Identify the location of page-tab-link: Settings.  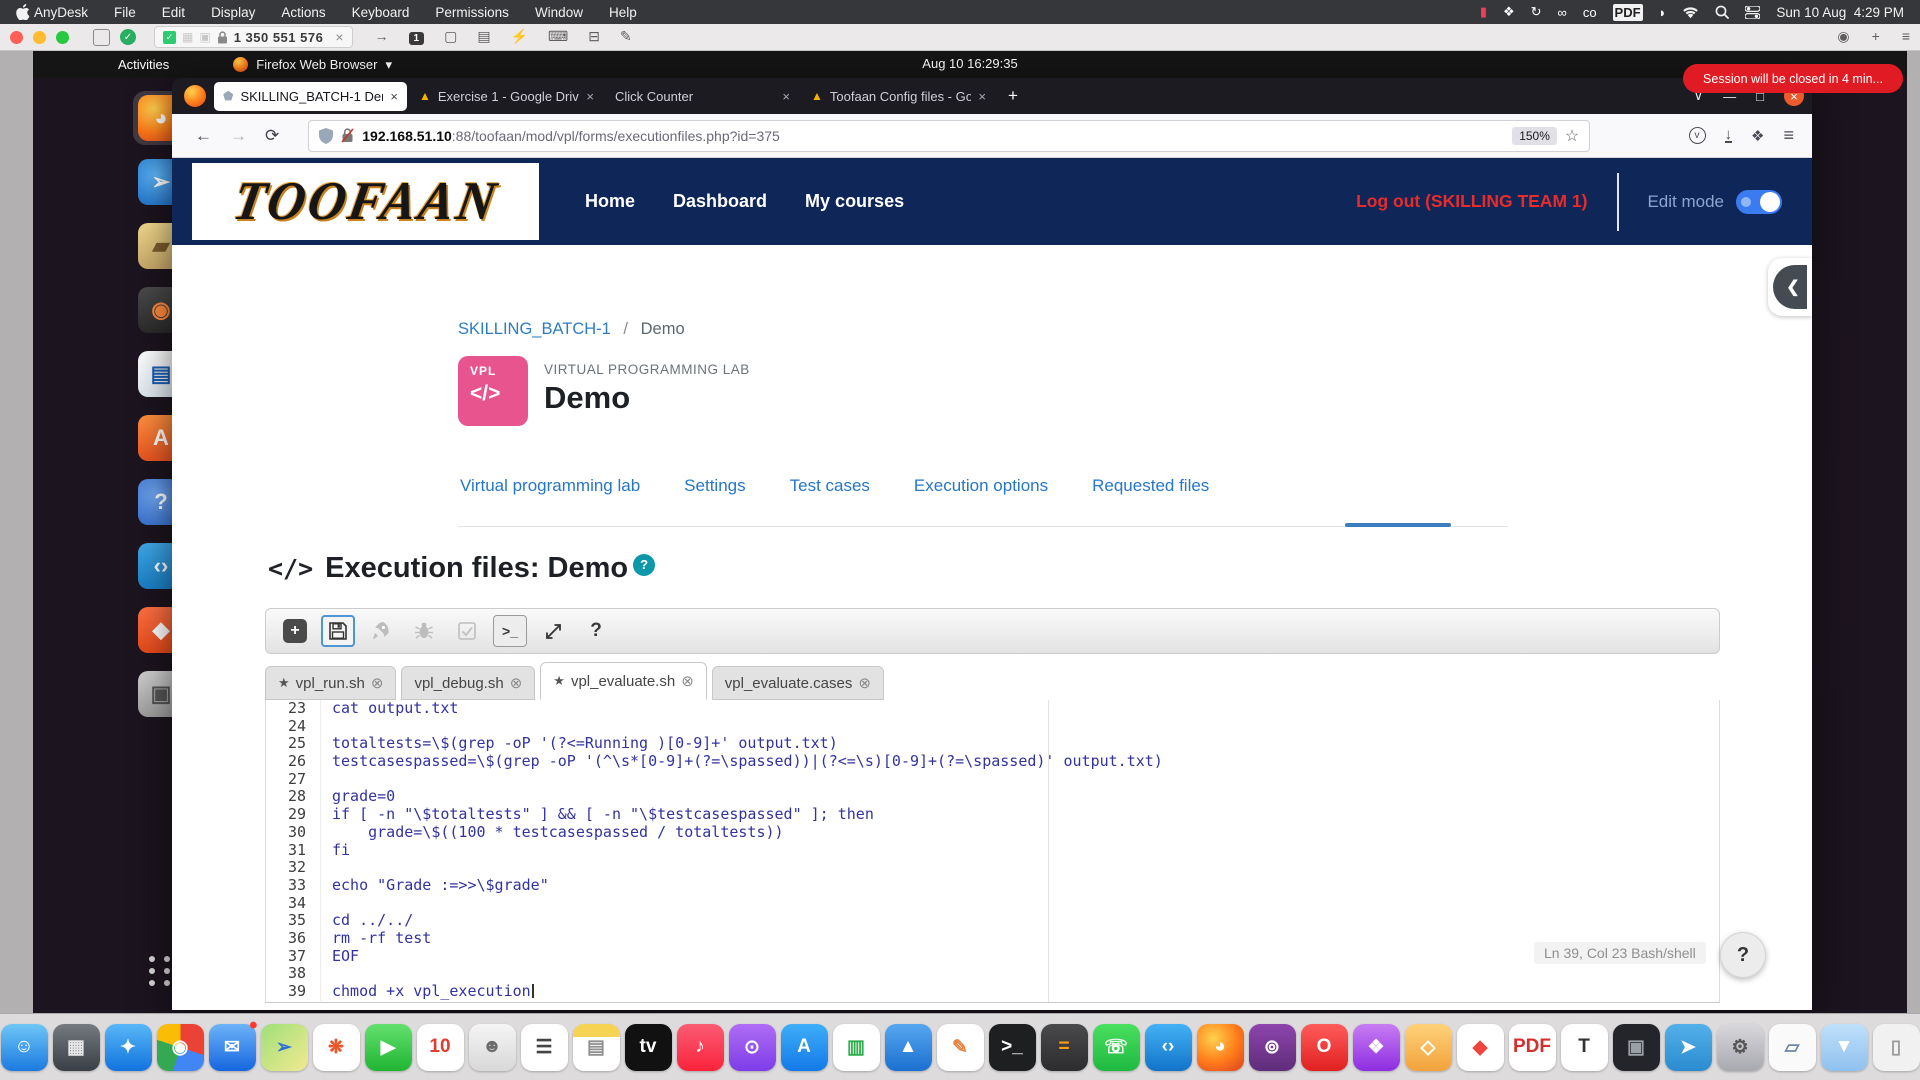
(714, 486).